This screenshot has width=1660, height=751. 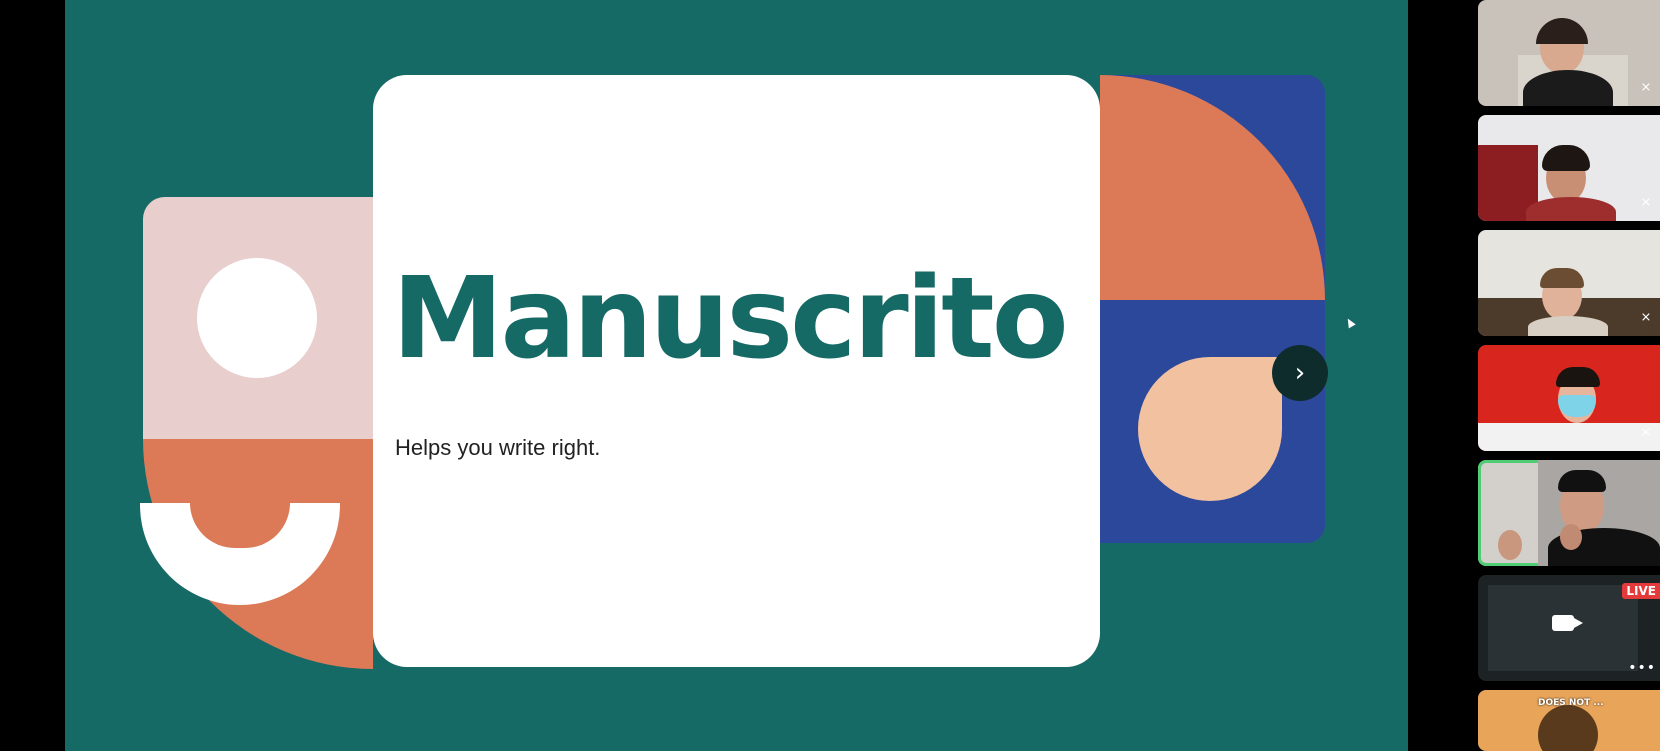 What do you see at coordinates (1212, 187) in the screenshot?
I see `orange-arc-shape` at bounding box center [1212, 187].